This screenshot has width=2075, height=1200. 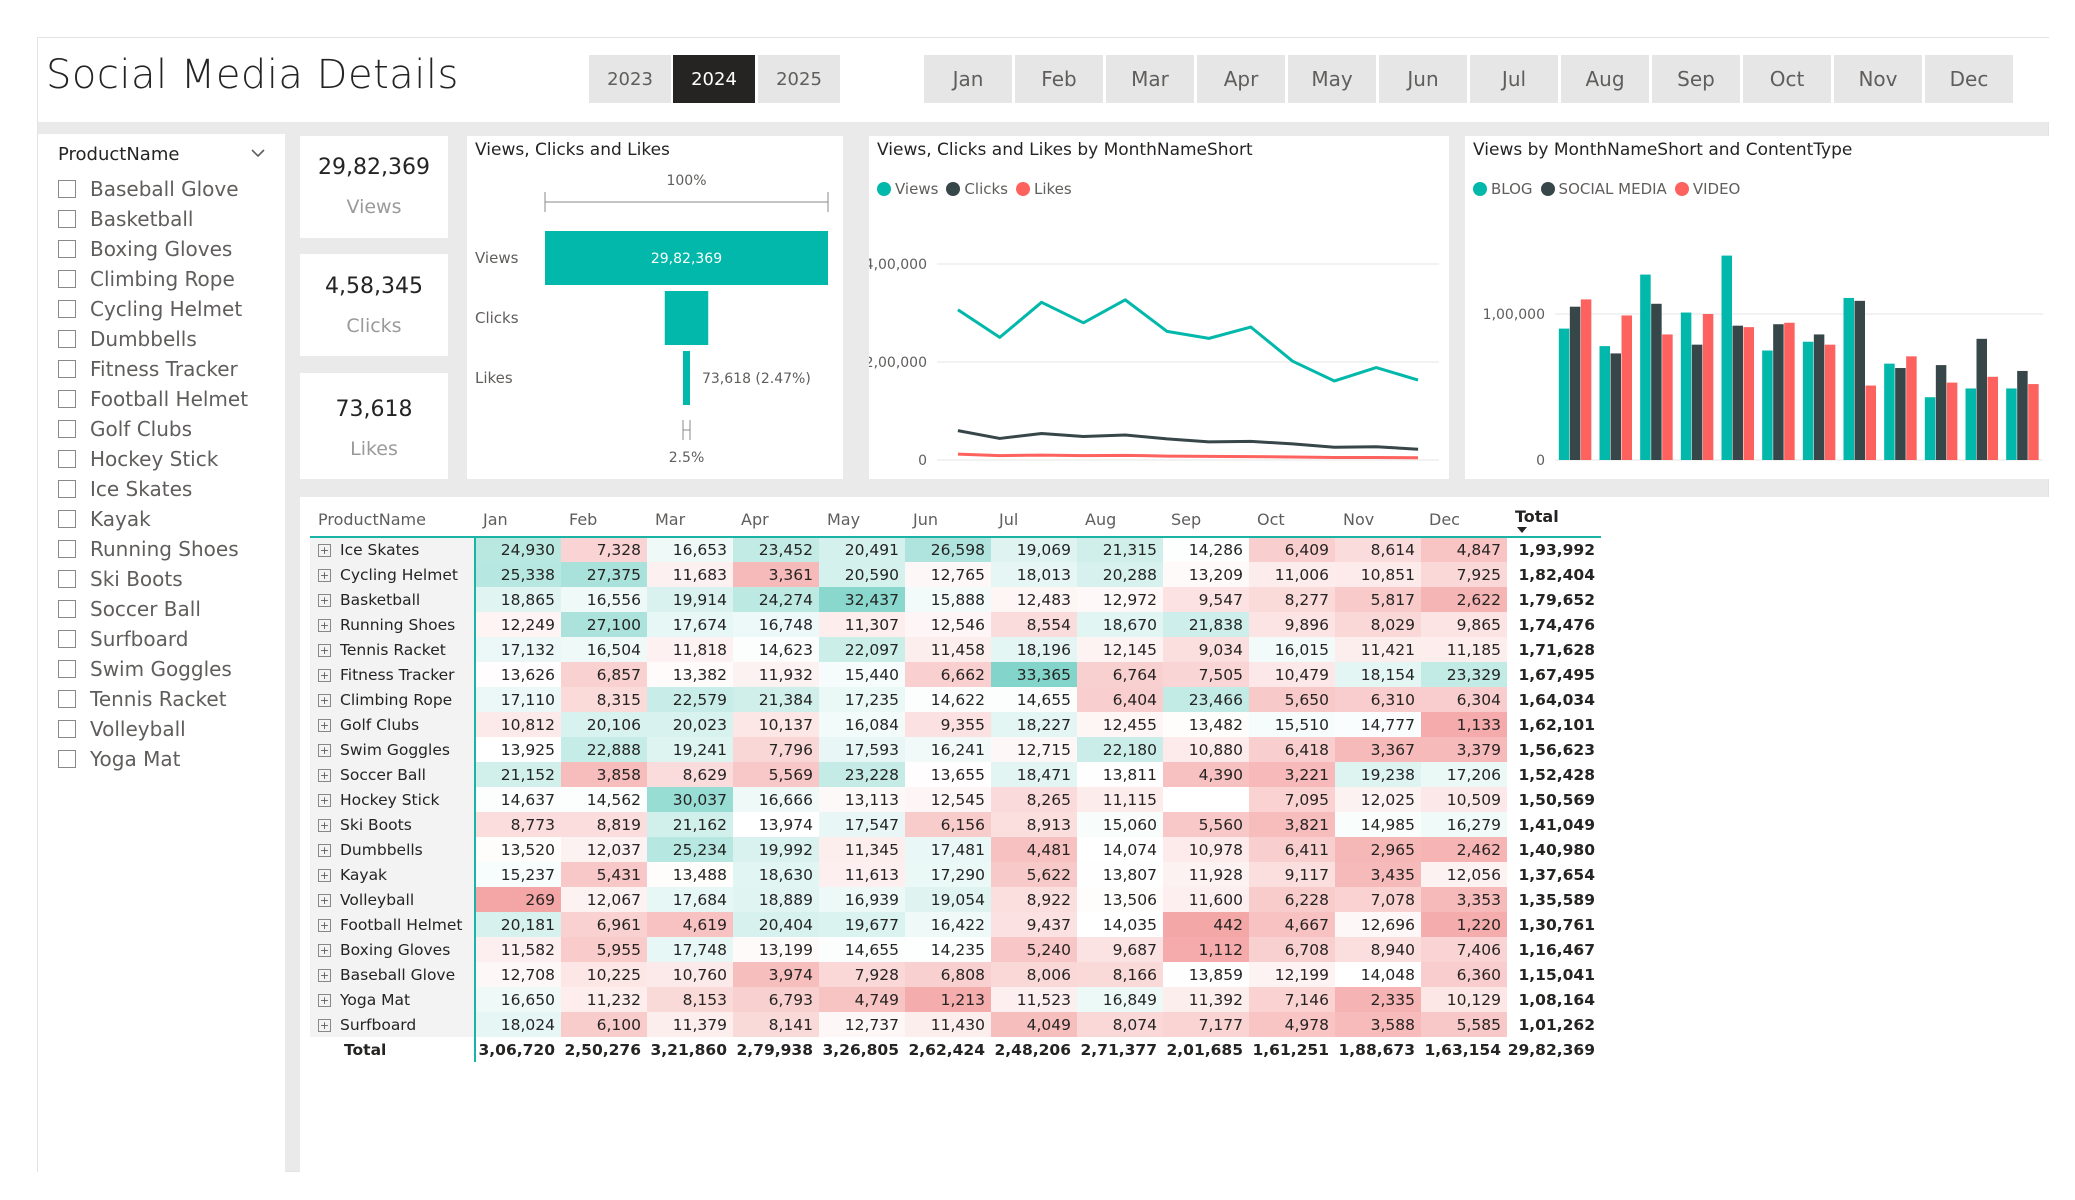 I want to click on slicer-item: Swim Goggles, so click(x=153, y=669).